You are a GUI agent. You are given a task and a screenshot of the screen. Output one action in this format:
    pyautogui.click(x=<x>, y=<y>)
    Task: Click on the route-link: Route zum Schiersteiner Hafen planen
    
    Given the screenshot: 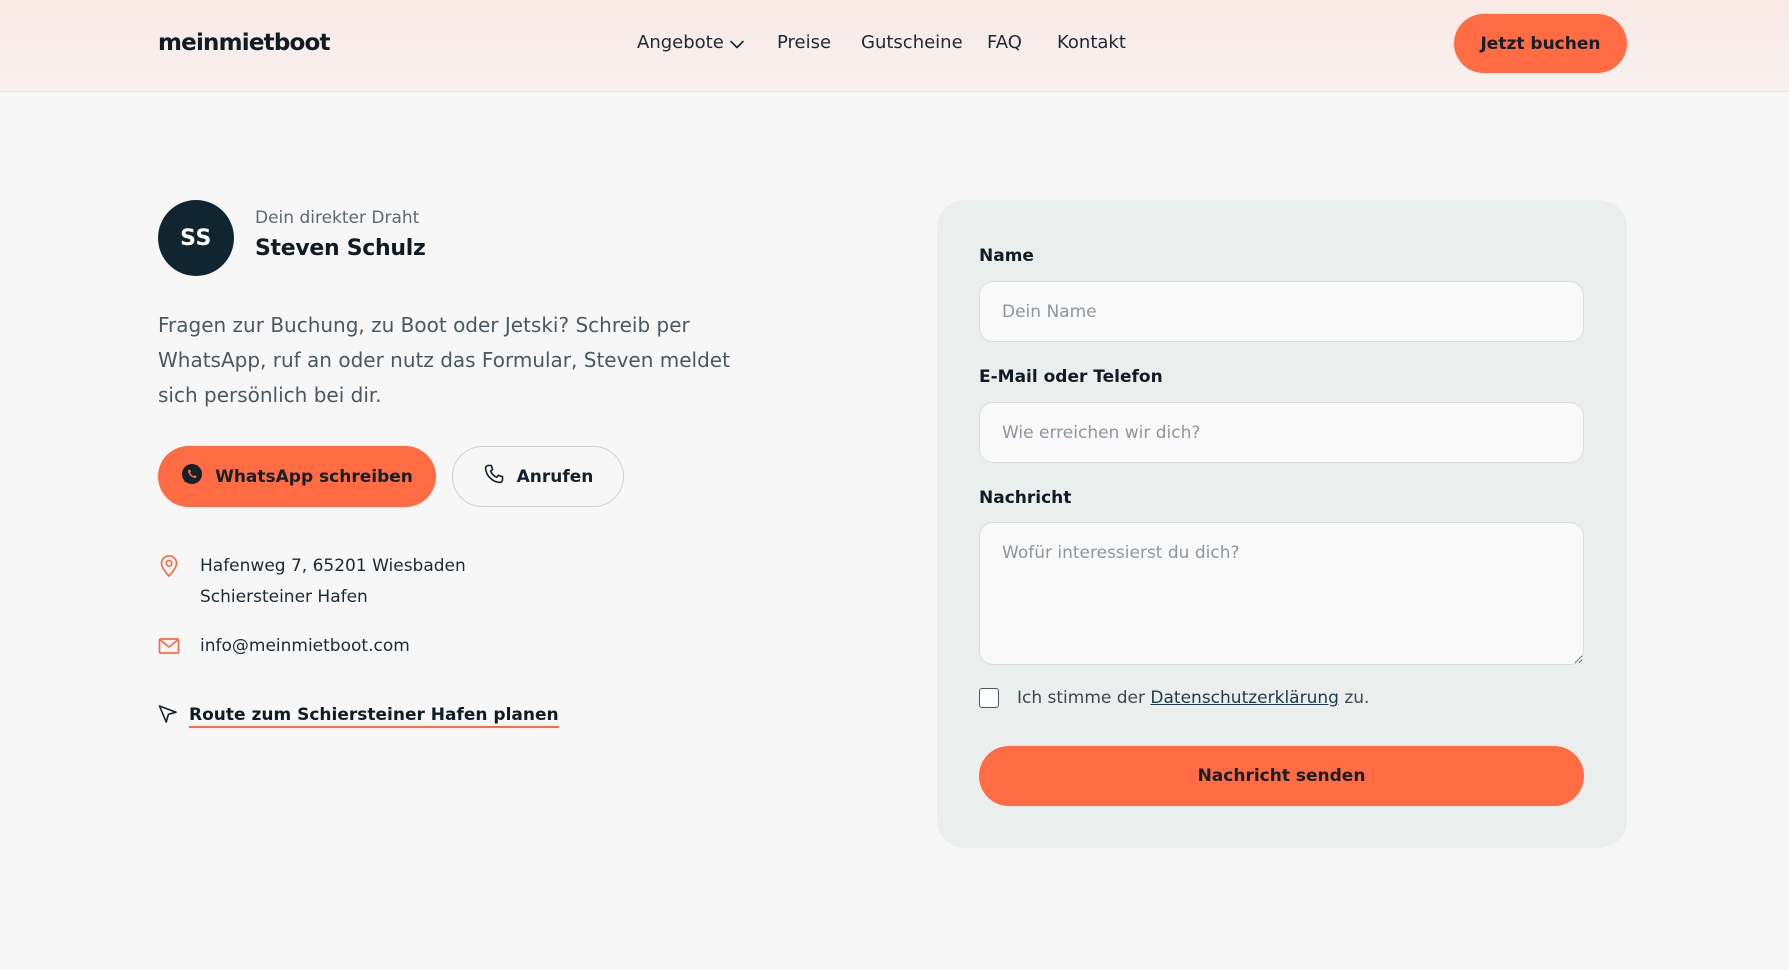 What is the action you would take?
    pyautogui.click(x=358, y=716)
    